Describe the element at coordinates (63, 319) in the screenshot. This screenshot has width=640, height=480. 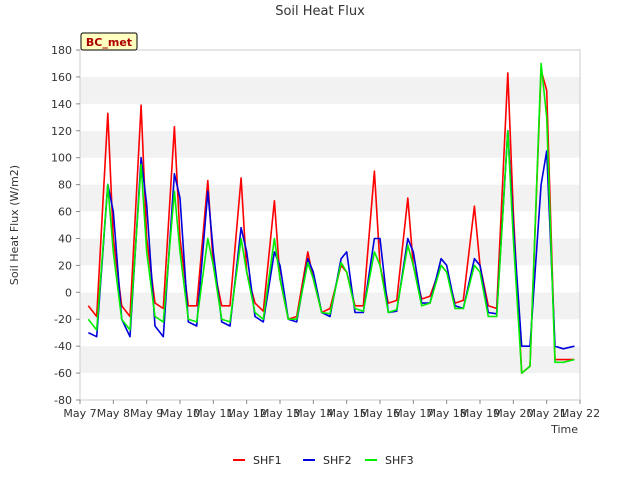
I see `y-tick-label: -20` at that location.